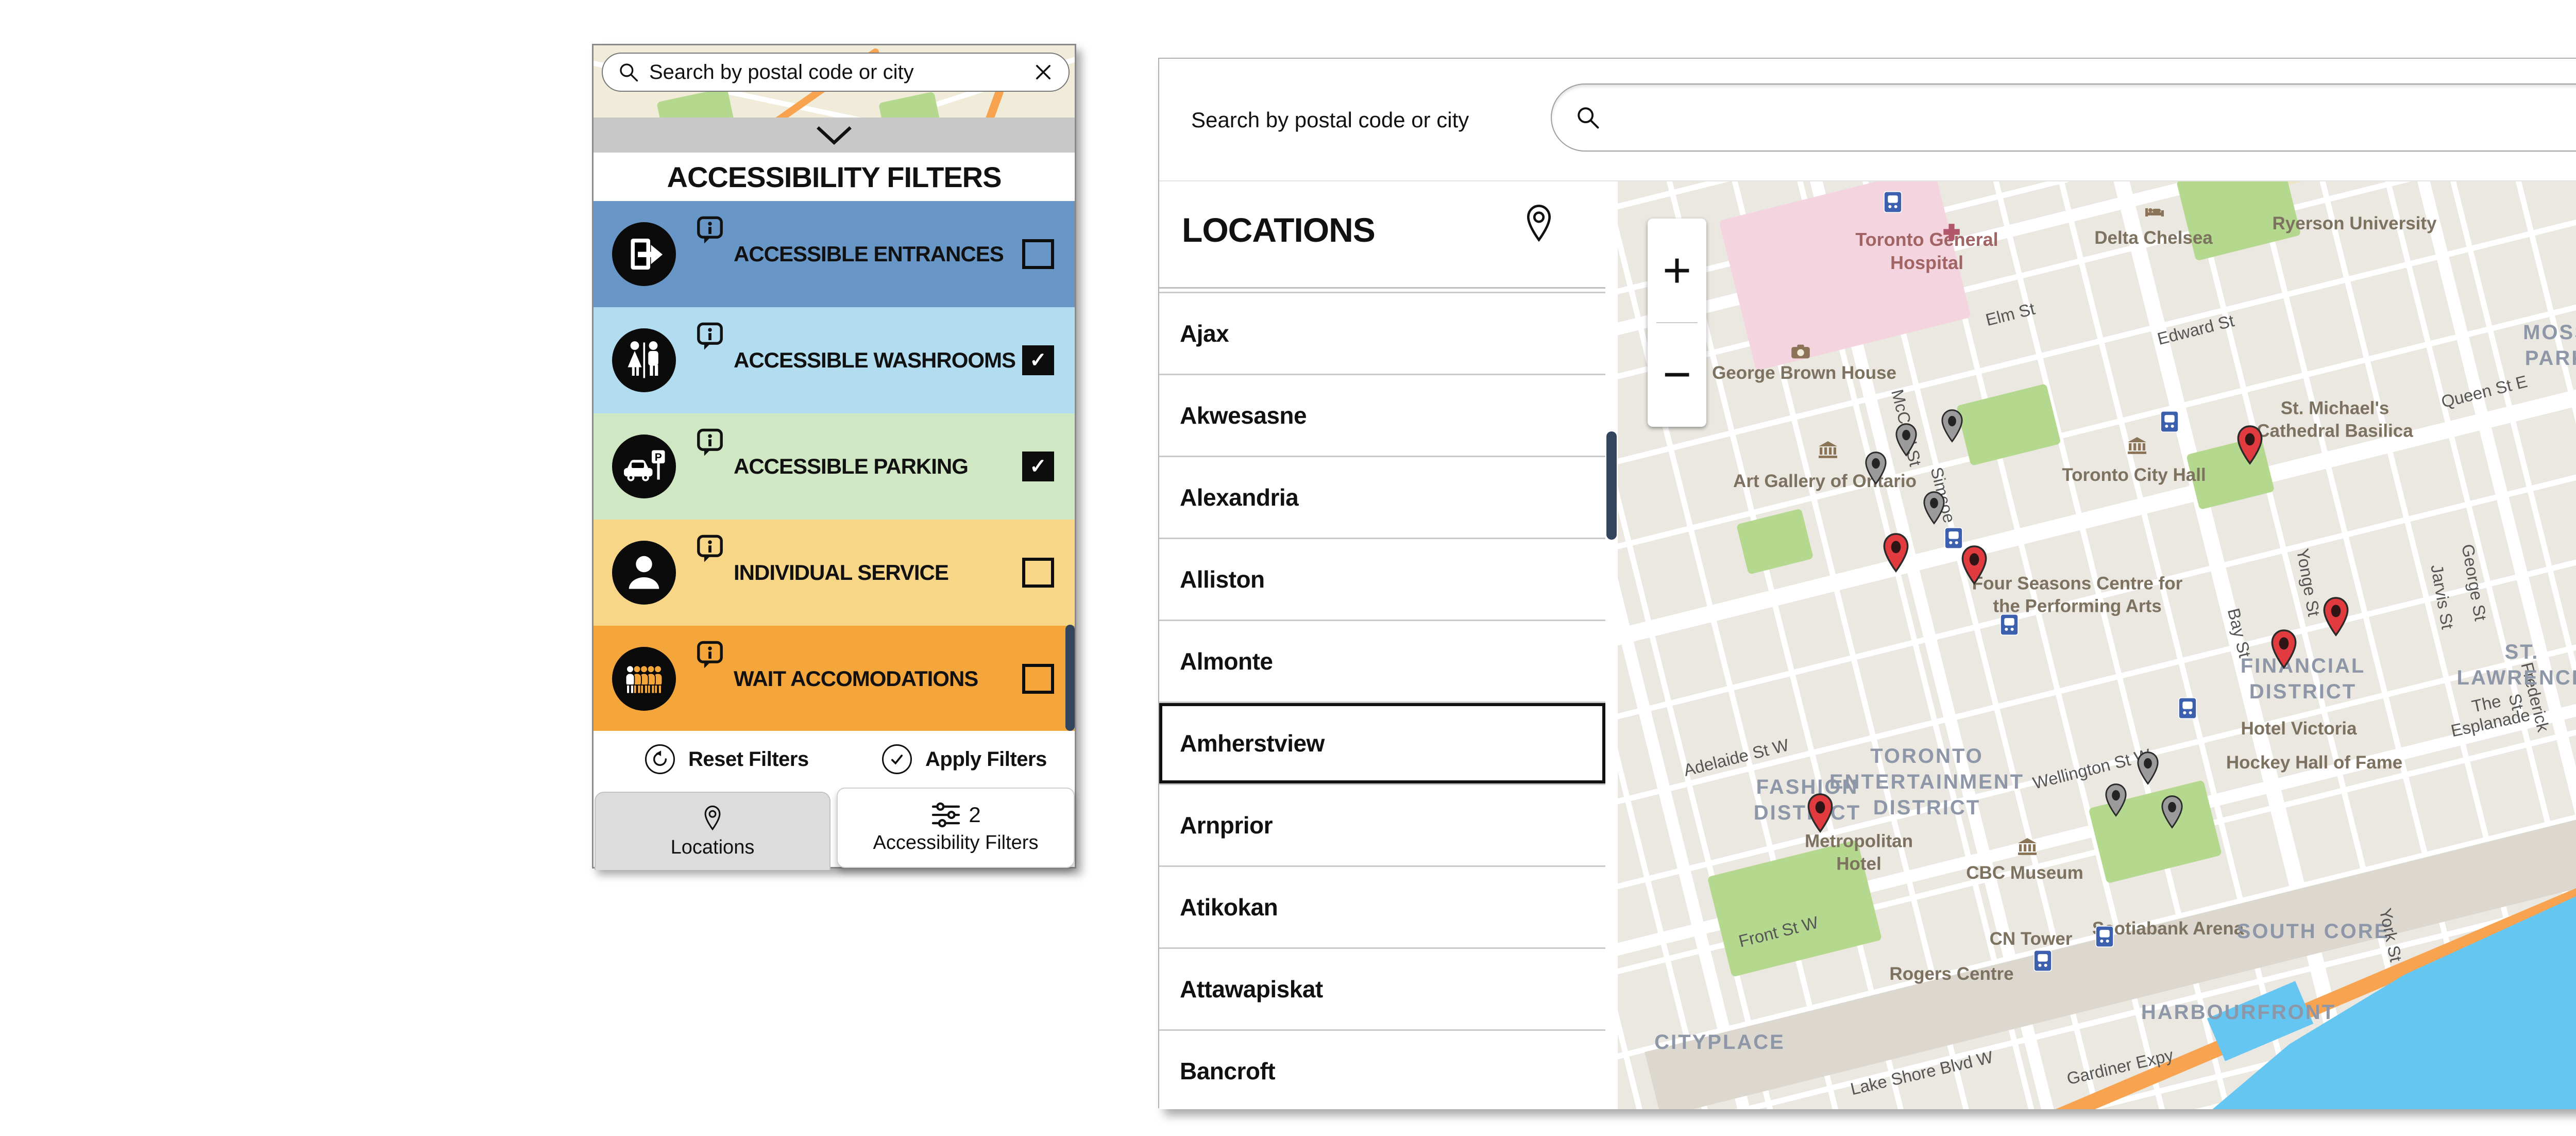 The height and width of the screenshot is (1136, 2576). Describe the element at coordinates (2063, 118) in the screenshot. I see `search-input` at that location.